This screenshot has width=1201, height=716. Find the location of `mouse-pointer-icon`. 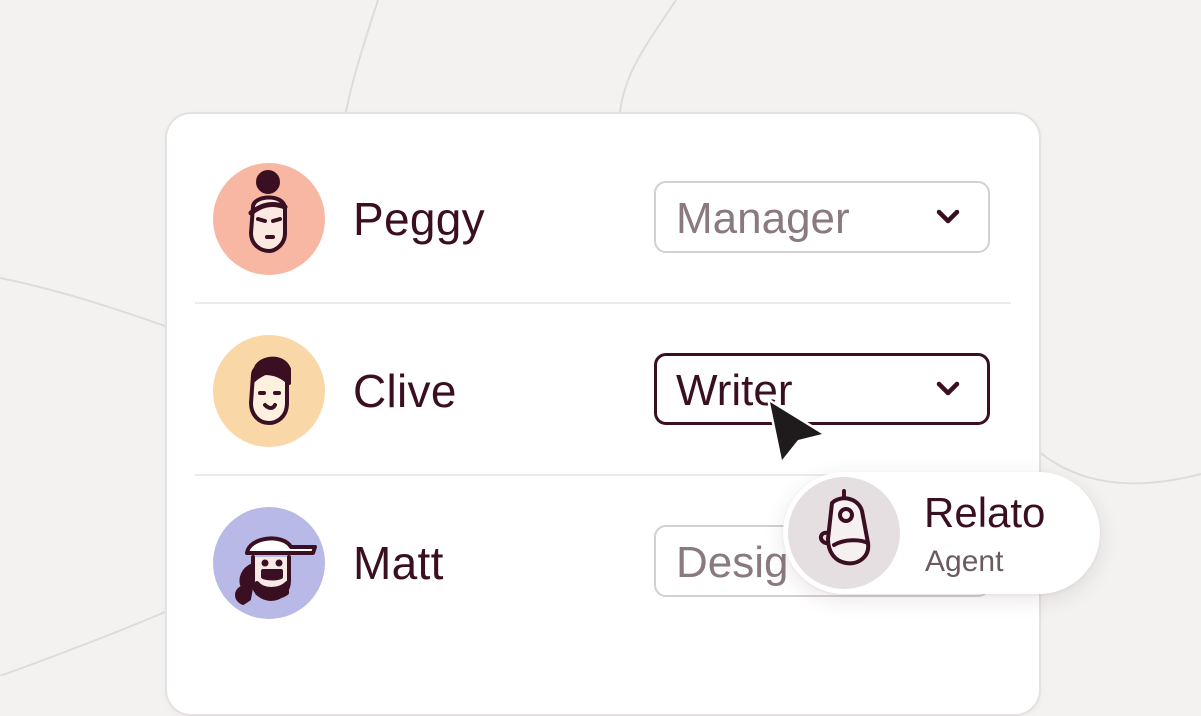

mouse-pointer-icon is located at coordinates (796, 431).